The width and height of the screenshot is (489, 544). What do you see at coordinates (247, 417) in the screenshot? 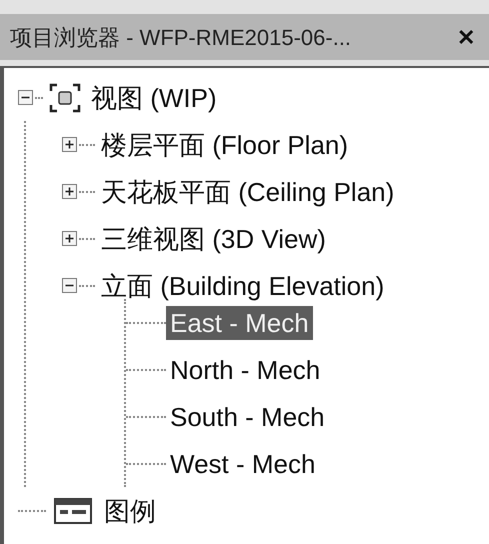
I see `tree-item: South - Mech` at bounding box center [247, 417].